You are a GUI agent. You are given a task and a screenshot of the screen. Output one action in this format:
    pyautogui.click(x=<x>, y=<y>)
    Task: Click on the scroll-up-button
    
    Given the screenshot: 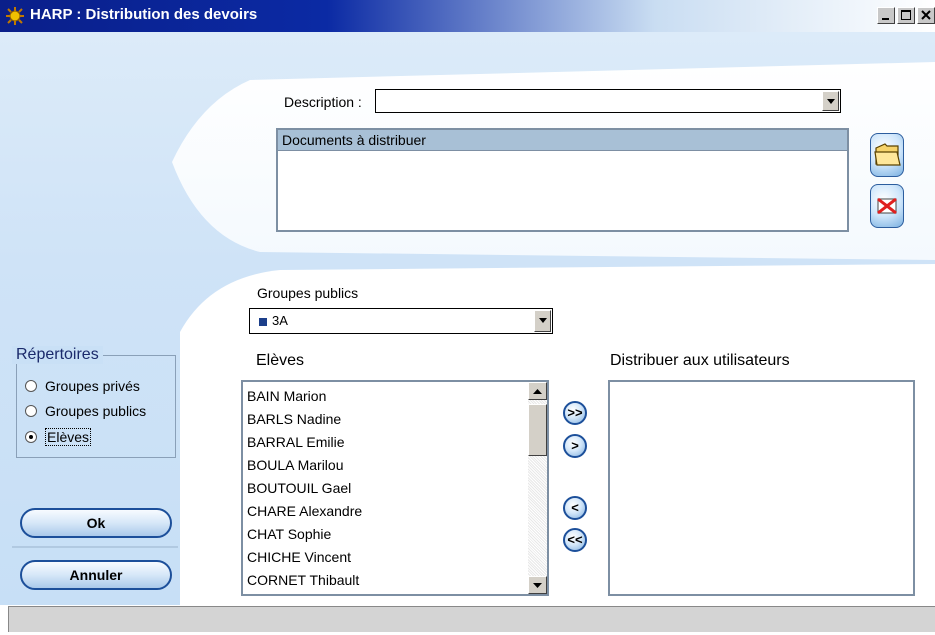 What is the action you would take?
    pyautogui.click(x=537, y=391)
    